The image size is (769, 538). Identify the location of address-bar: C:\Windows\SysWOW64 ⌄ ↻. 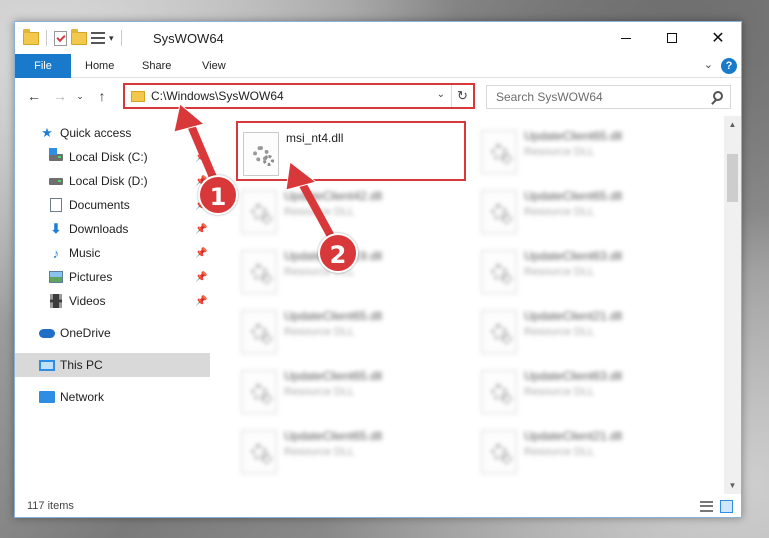
(299, 96).